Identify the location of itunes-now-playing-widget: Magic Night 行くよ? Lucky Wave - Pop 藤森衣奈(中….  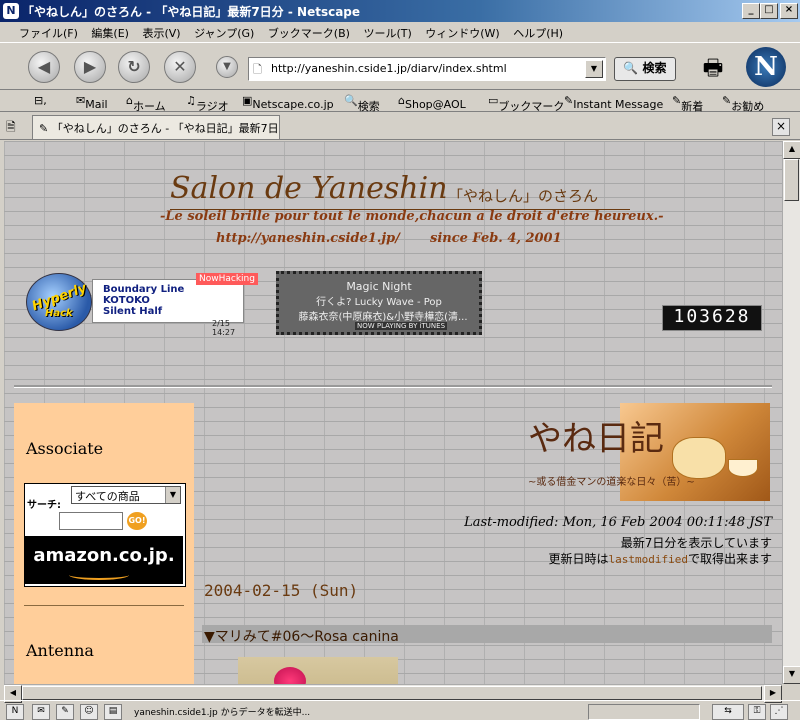
(379, 303).